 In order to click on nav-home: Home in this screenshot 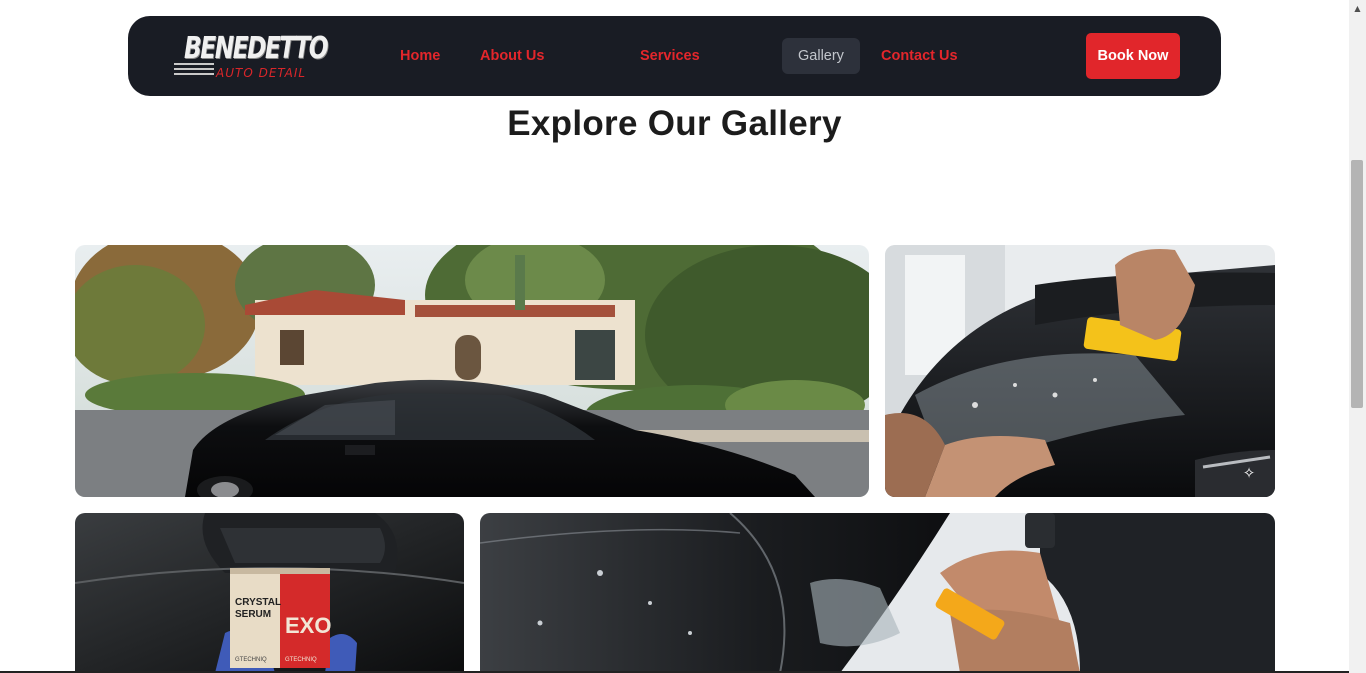, I will do `click(420, 56)`.